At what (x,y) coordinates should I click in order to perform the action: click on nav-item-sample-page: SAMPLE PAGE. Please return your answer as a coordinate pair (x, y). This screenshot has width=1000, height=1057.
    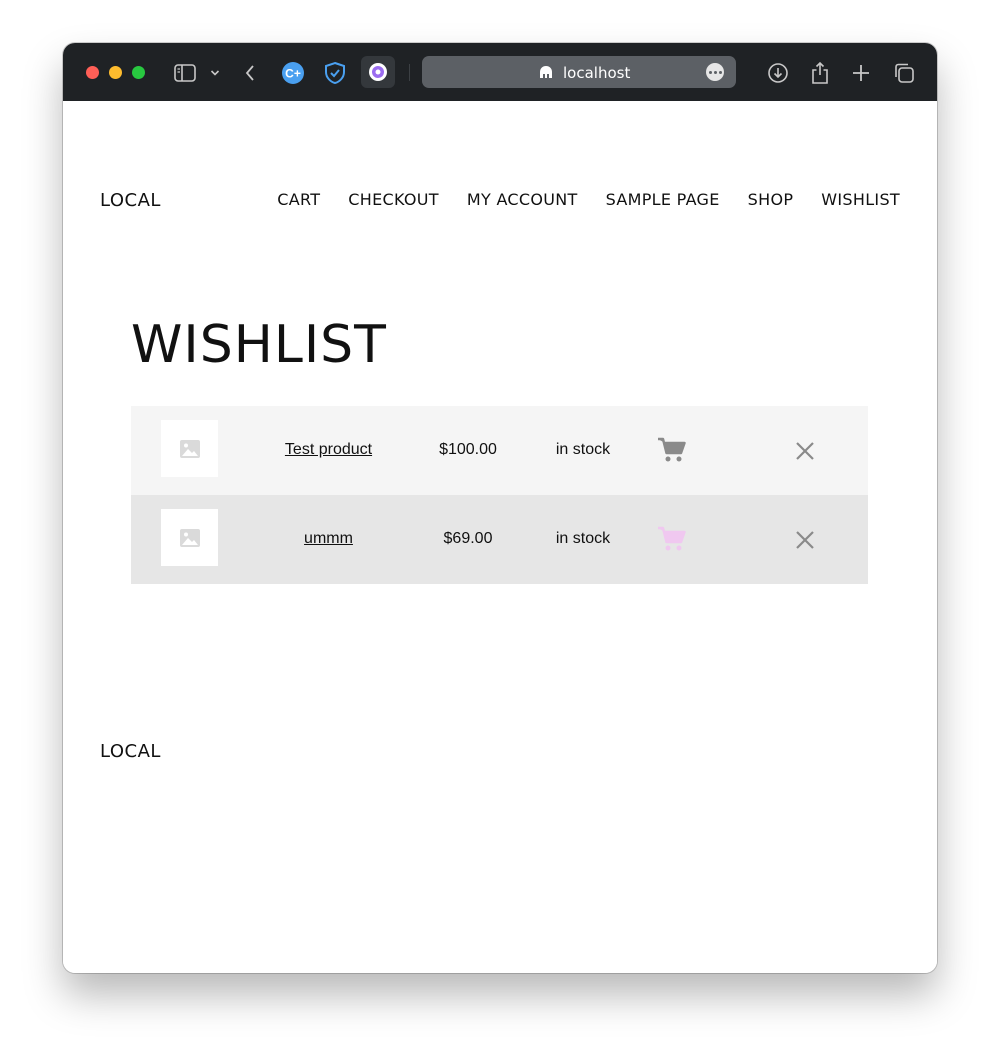
    Looking at the image, I should click on (663, 199).